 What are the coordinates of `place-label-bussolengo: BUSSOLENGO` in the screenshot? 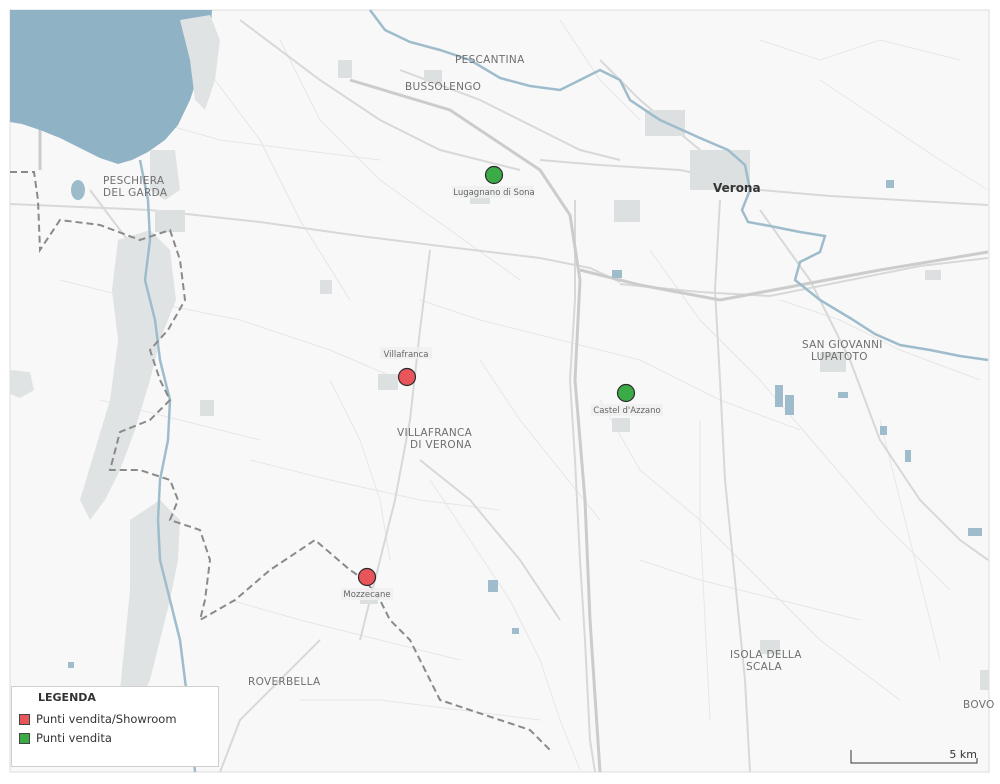 It's located at (443, 87).